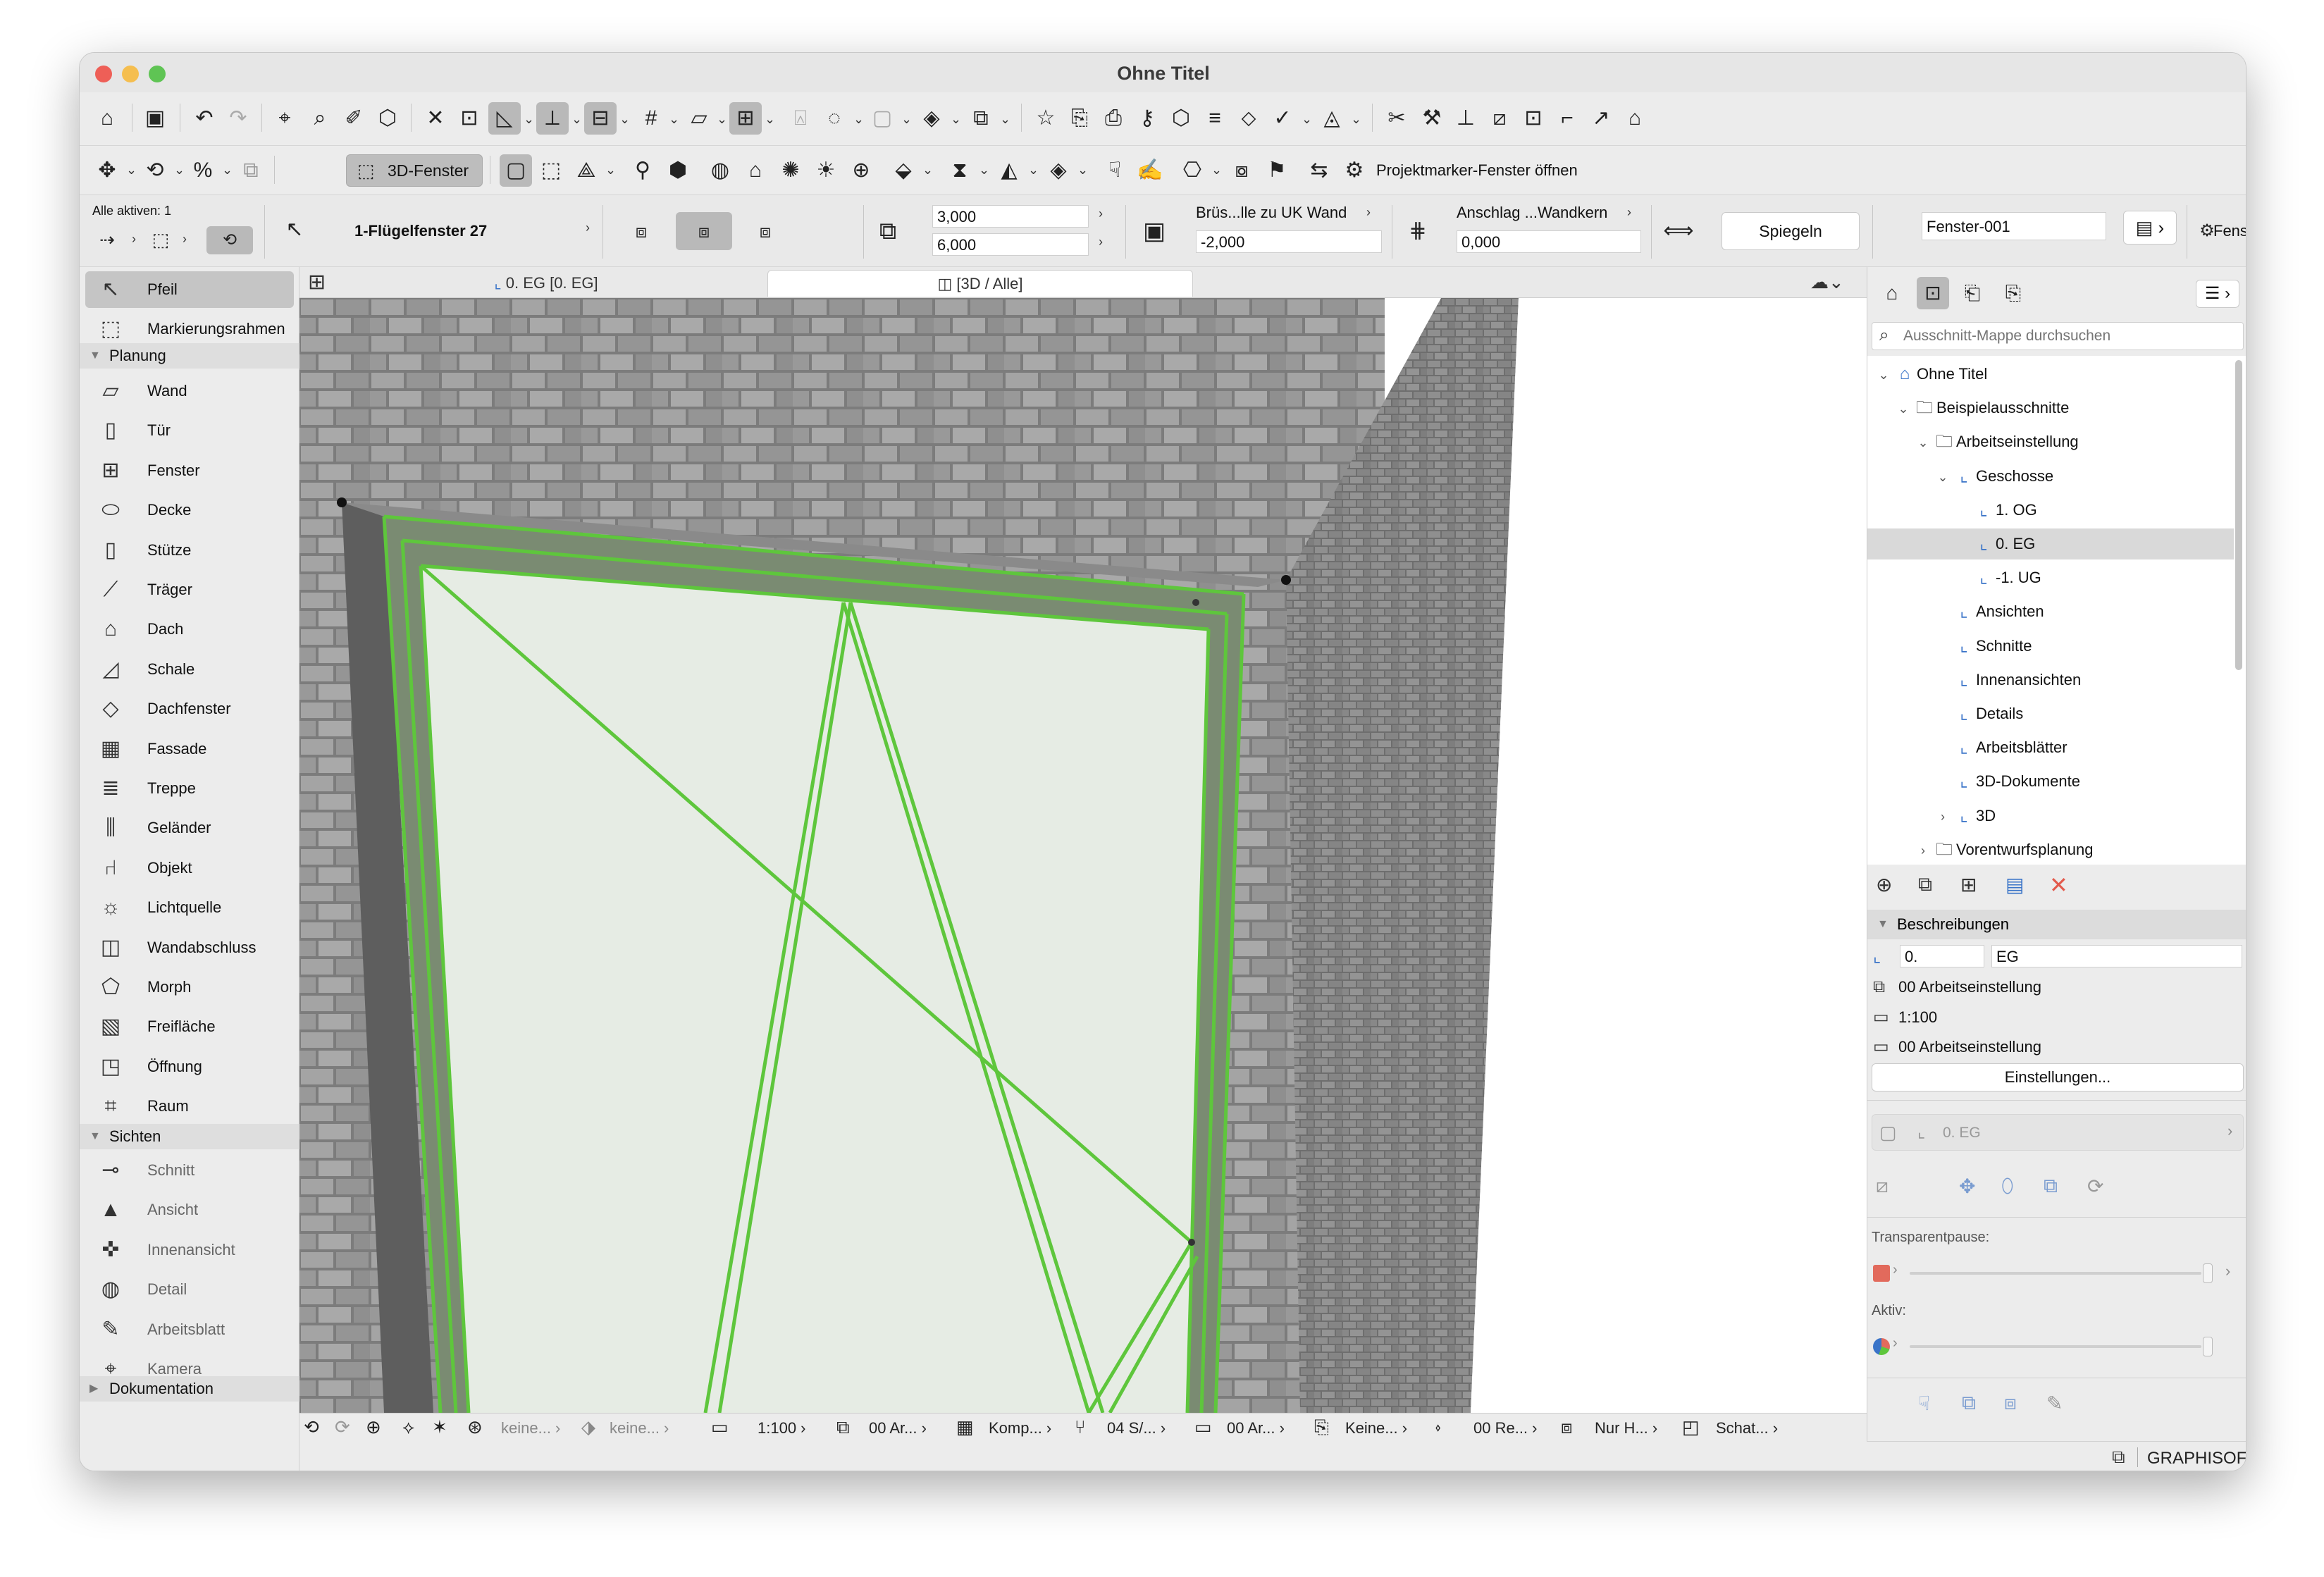 The width and height of the screenshot is (2324, 1577). Describe the element at coordinates (160, 239) in the screenshot. I see `marquee-mode-icon: ⬚` at that location.